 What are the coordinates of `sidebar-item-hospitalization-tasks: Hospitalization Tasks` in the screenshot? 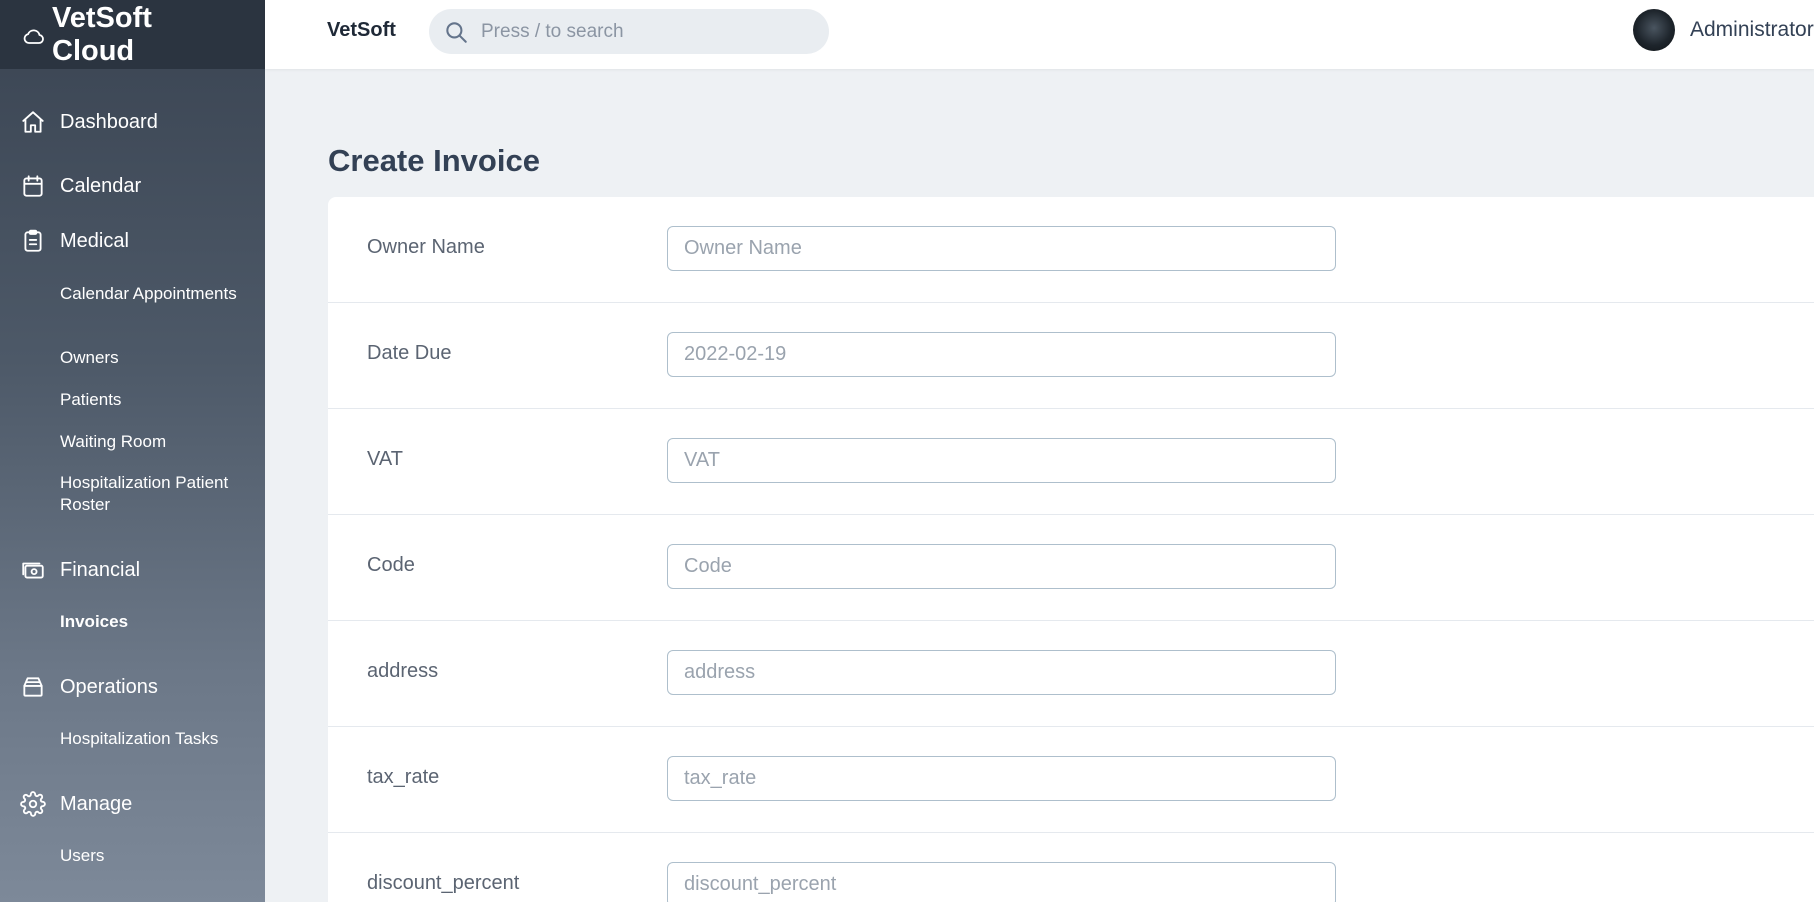 It's located at (155, 739).